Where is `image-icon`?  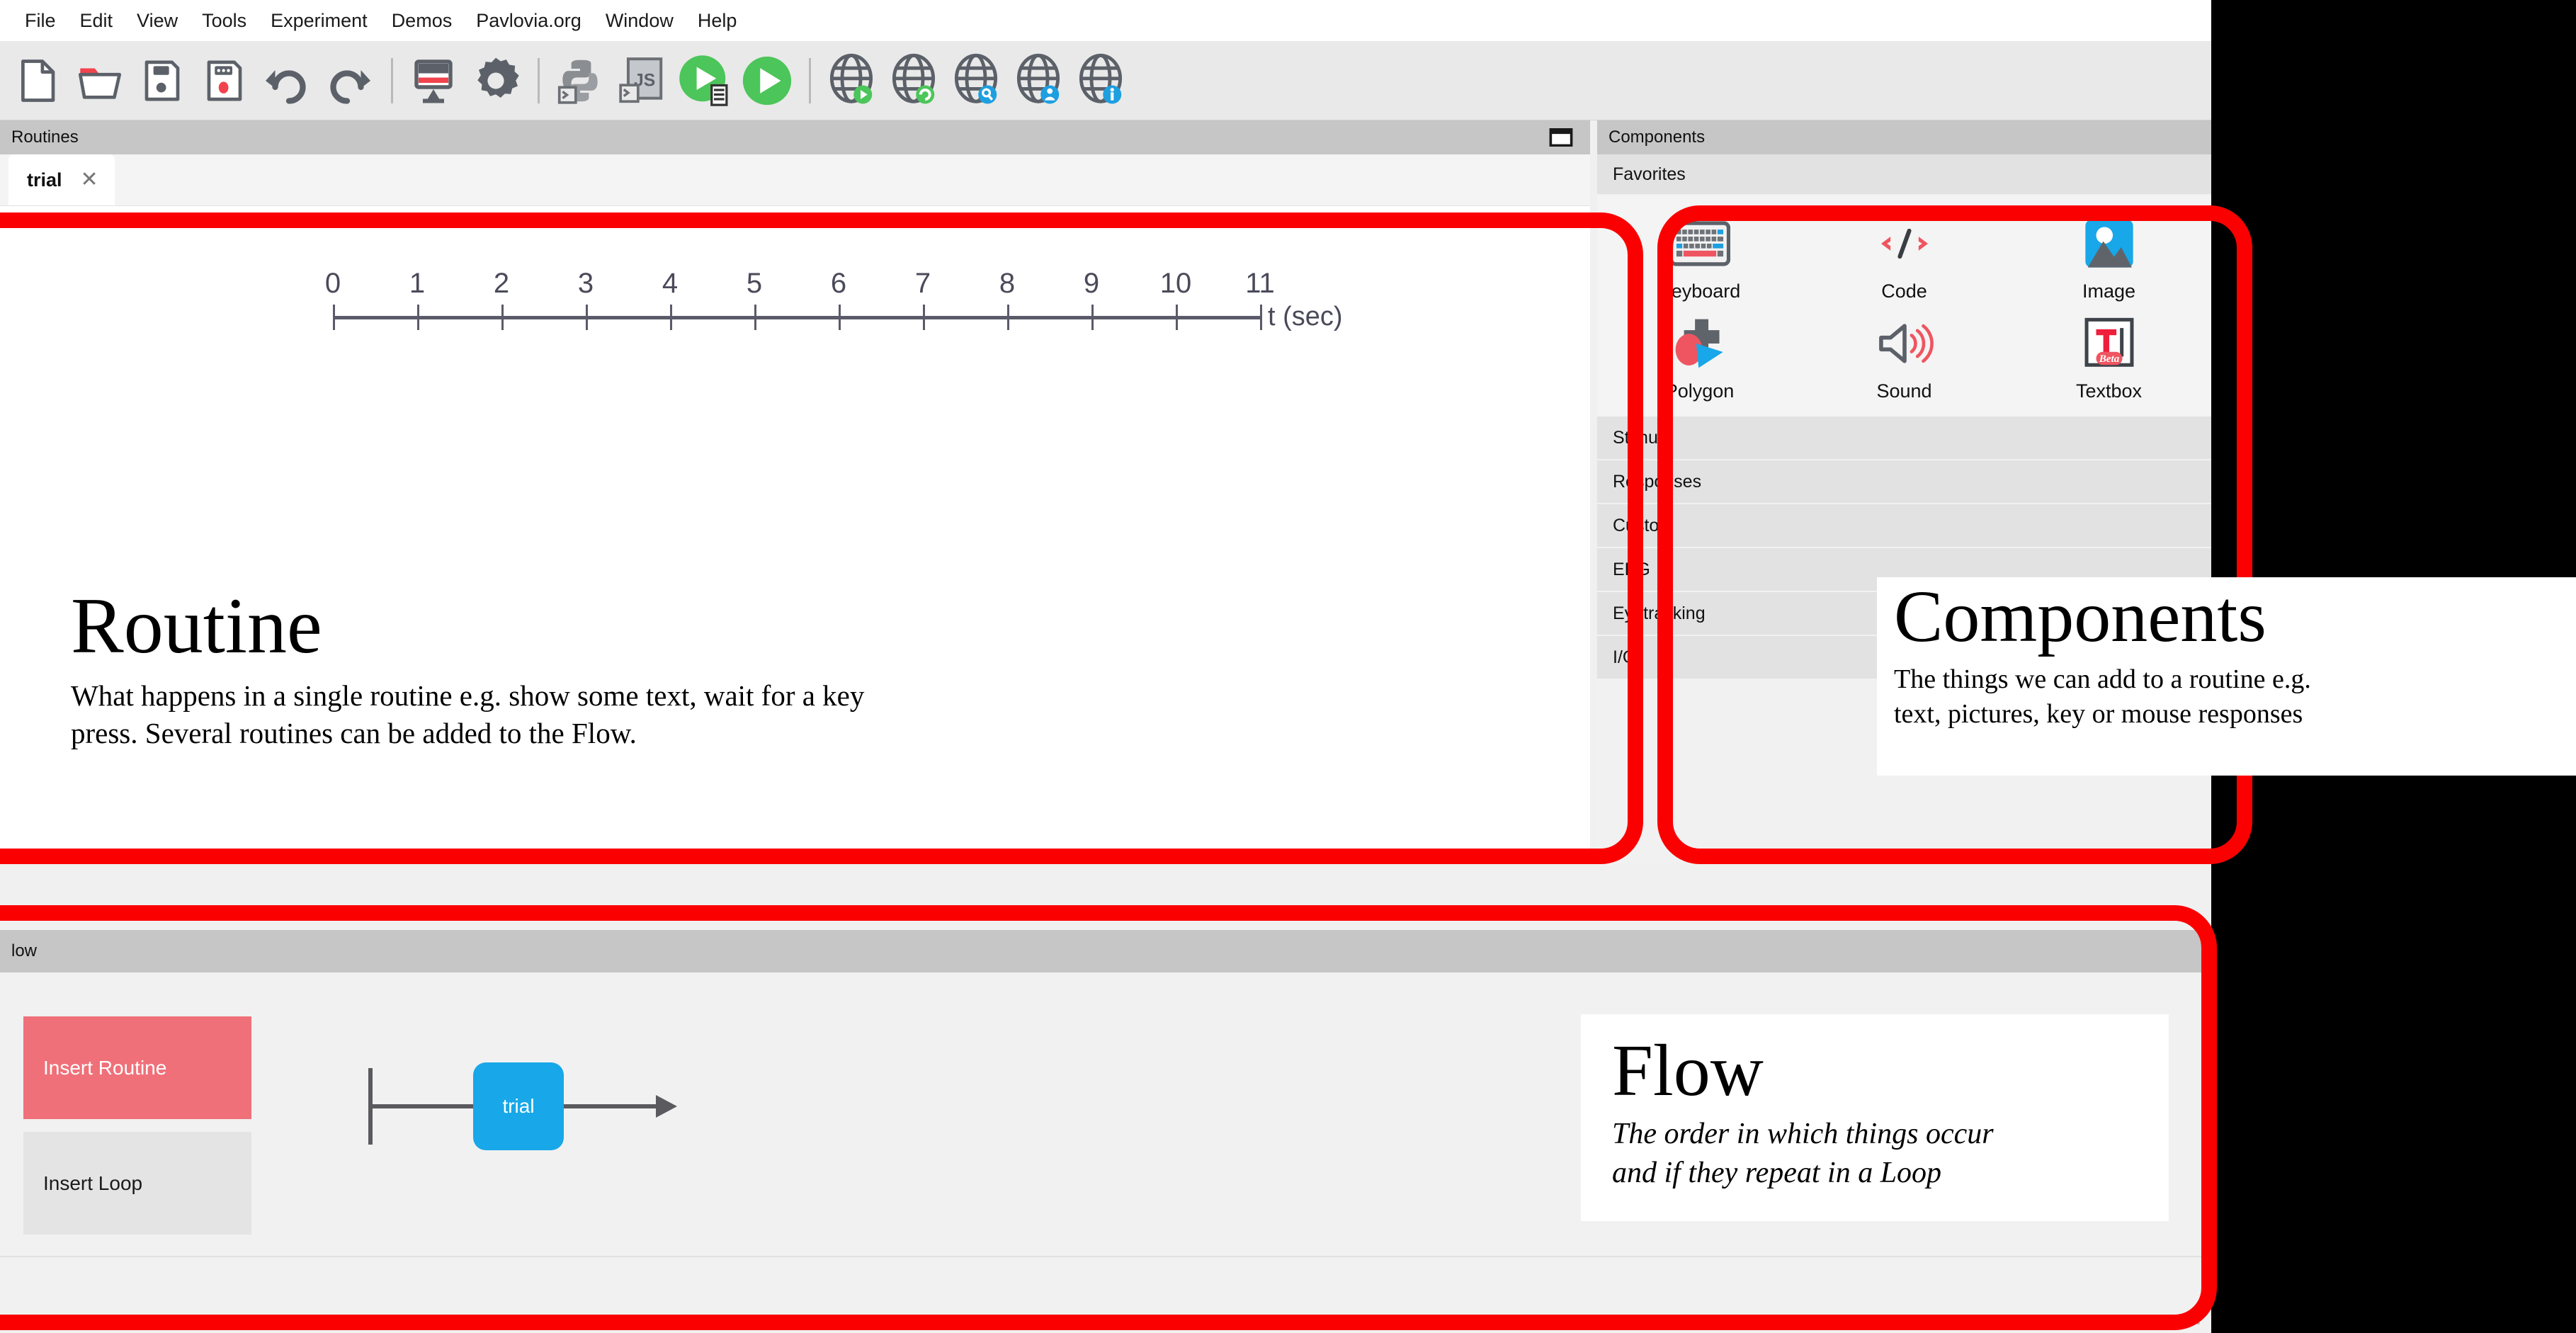 image-icon is located at coordinates (2109, 243).